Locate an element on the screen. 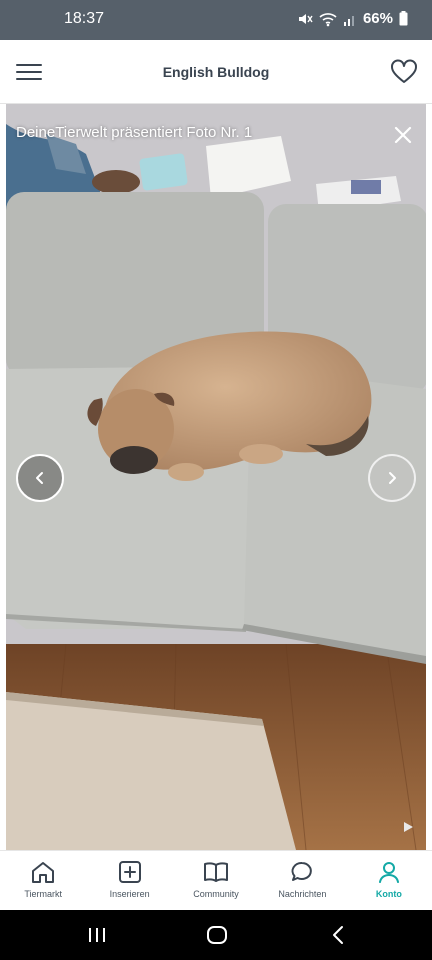  nav-label-community: Community is located at coordinates (216, 894).